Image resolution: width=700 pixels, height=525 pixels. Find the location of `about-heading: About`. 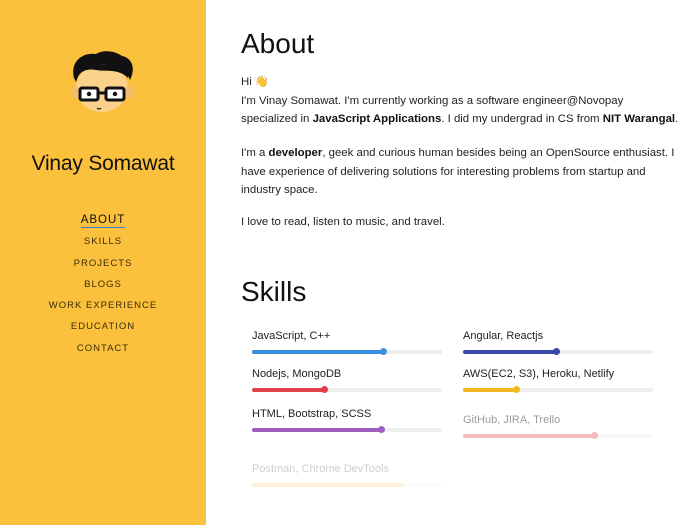

about-heading: About is located at coordinates (278, 43).